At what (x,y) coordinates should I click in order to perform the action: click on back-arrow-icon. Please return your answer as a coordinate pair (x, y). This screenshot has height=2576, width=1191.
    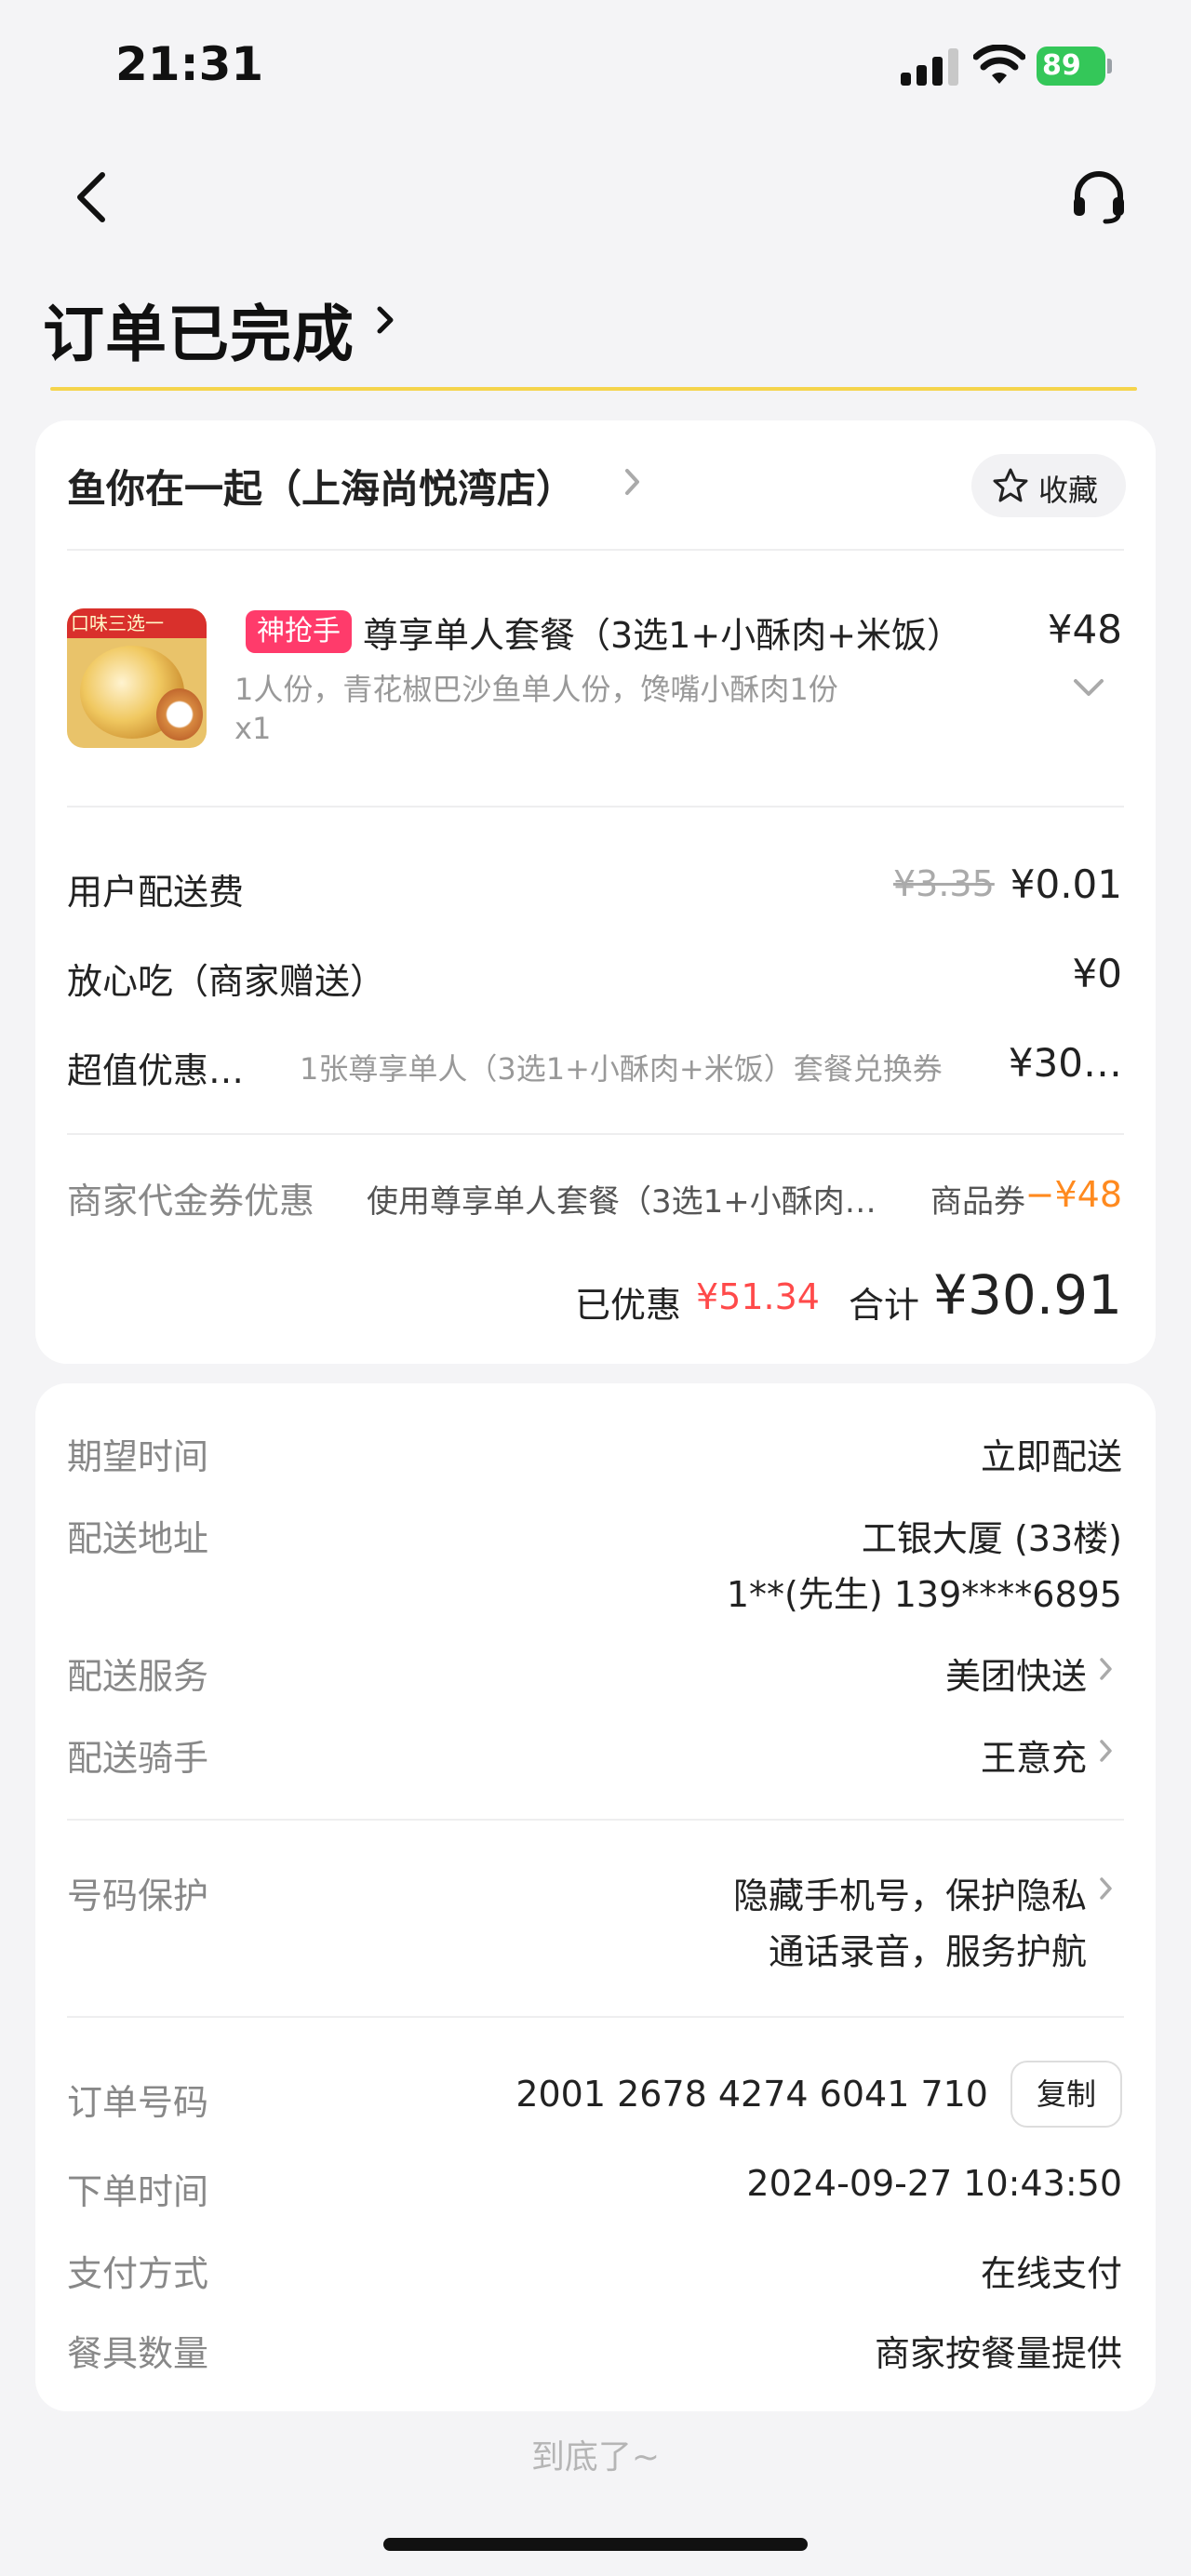
    Looking at the image, I should click on (92, 197).